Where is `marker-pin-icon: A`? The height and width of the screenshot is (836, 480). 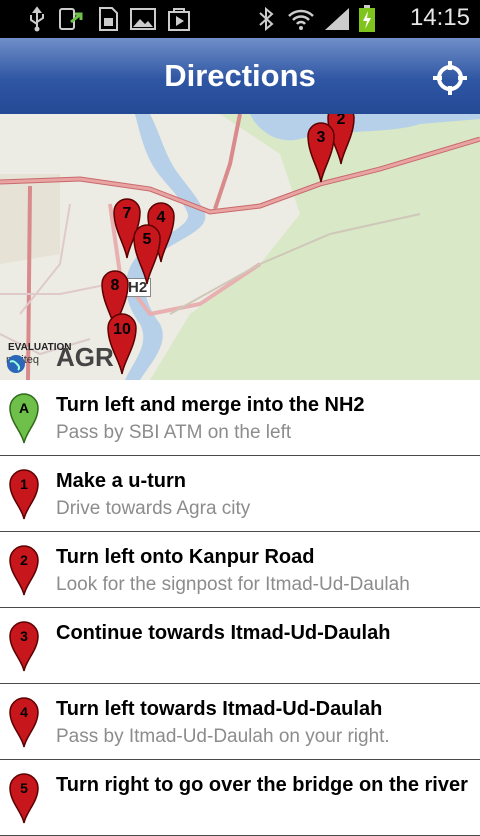 marker-pin-icon: A is located at coordinates (24, 418).